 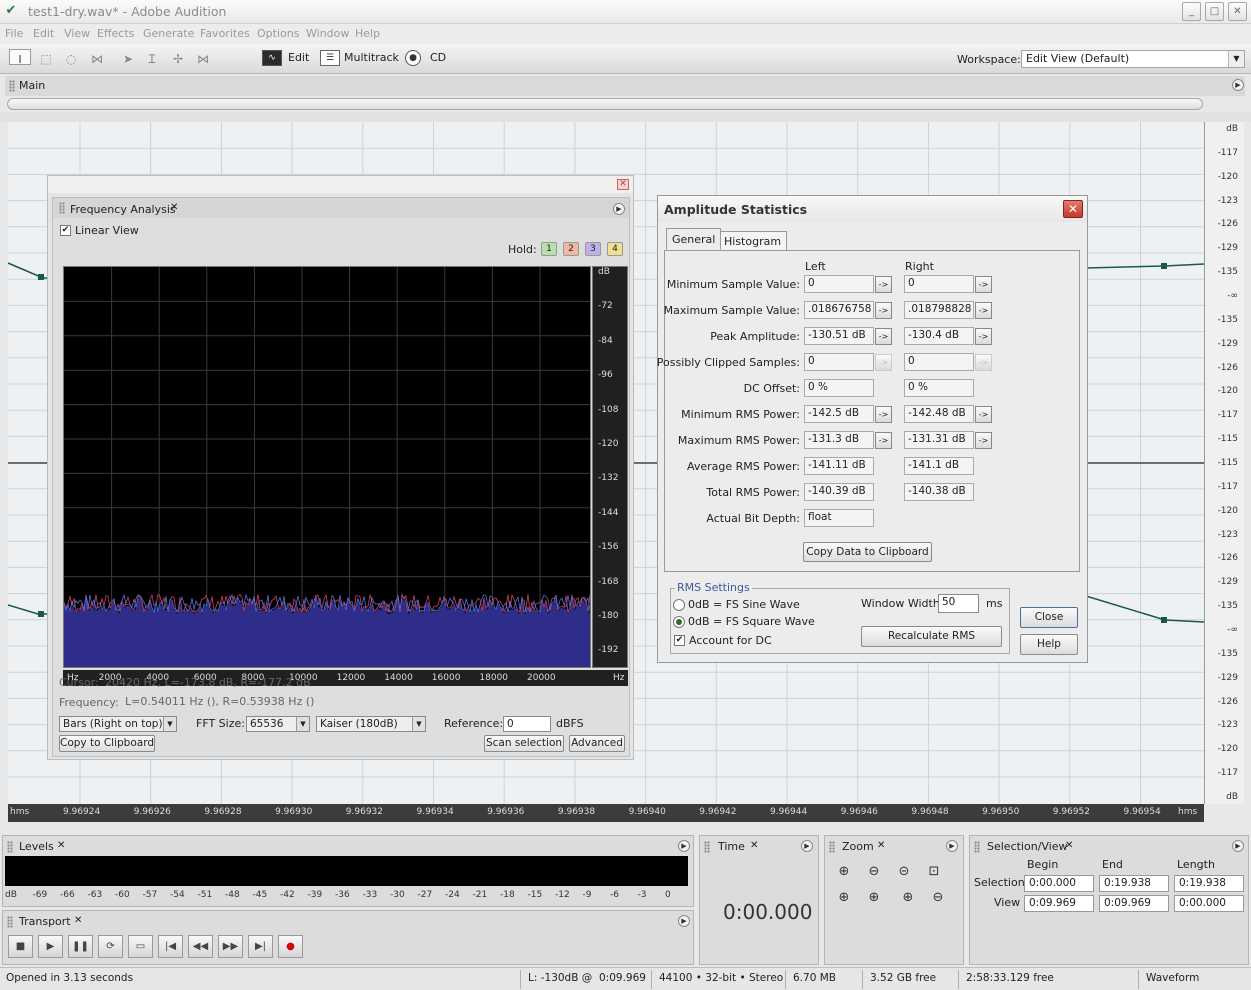 I want to click on scrub-tool-icon: ✢, so click(x=178, y=59).